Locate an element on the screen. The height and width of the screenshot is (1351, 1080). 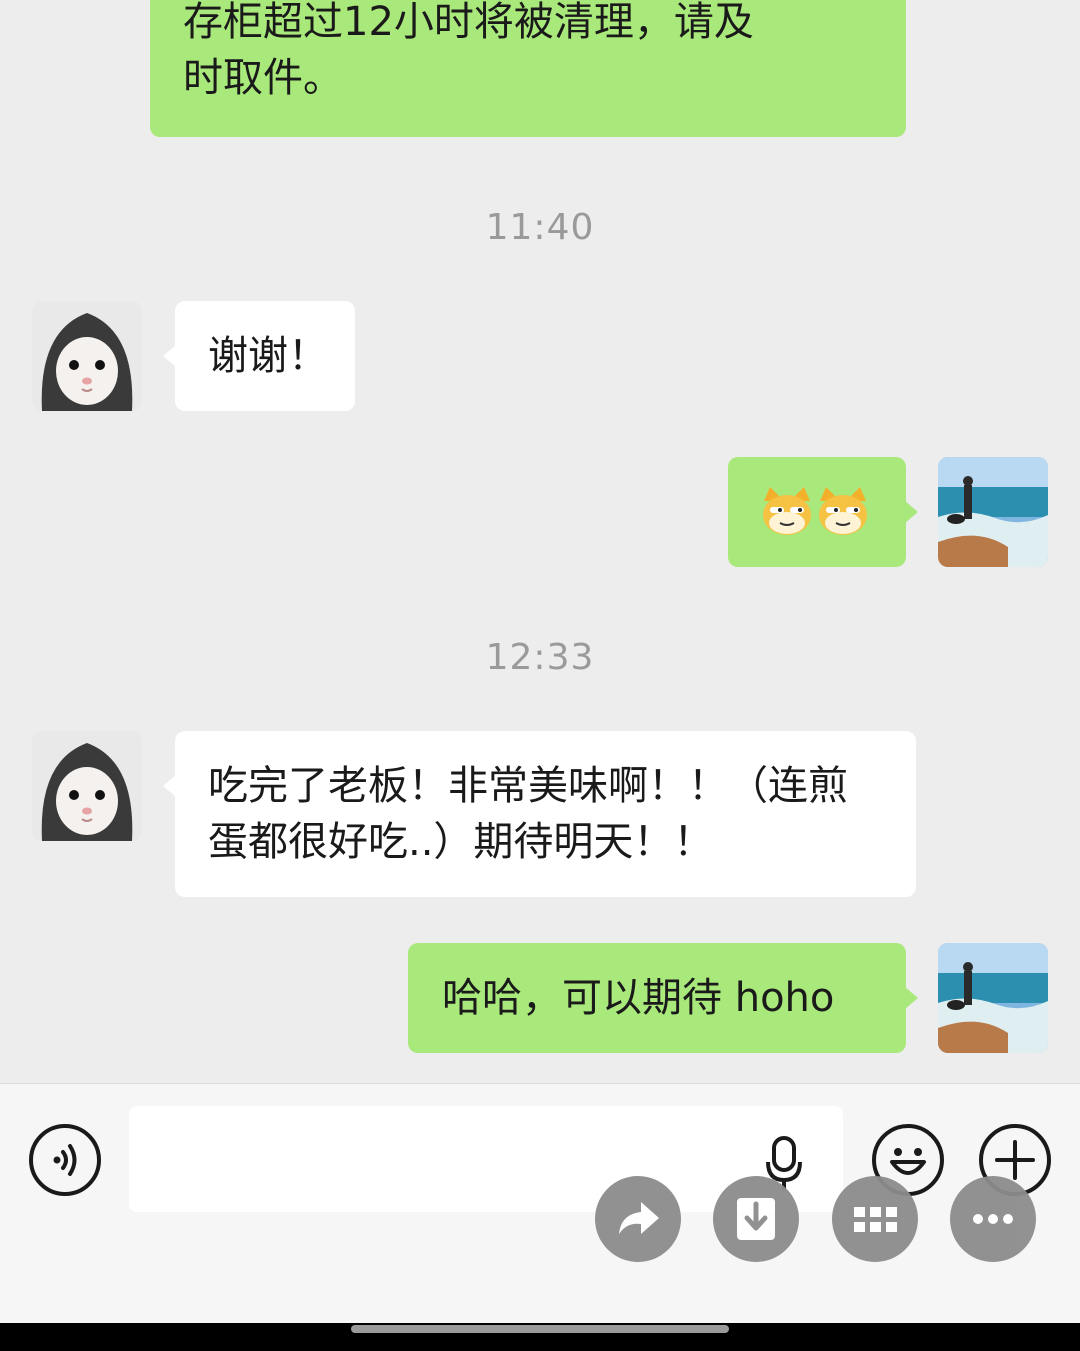
more-icon is located at coordinates (993, 1219).